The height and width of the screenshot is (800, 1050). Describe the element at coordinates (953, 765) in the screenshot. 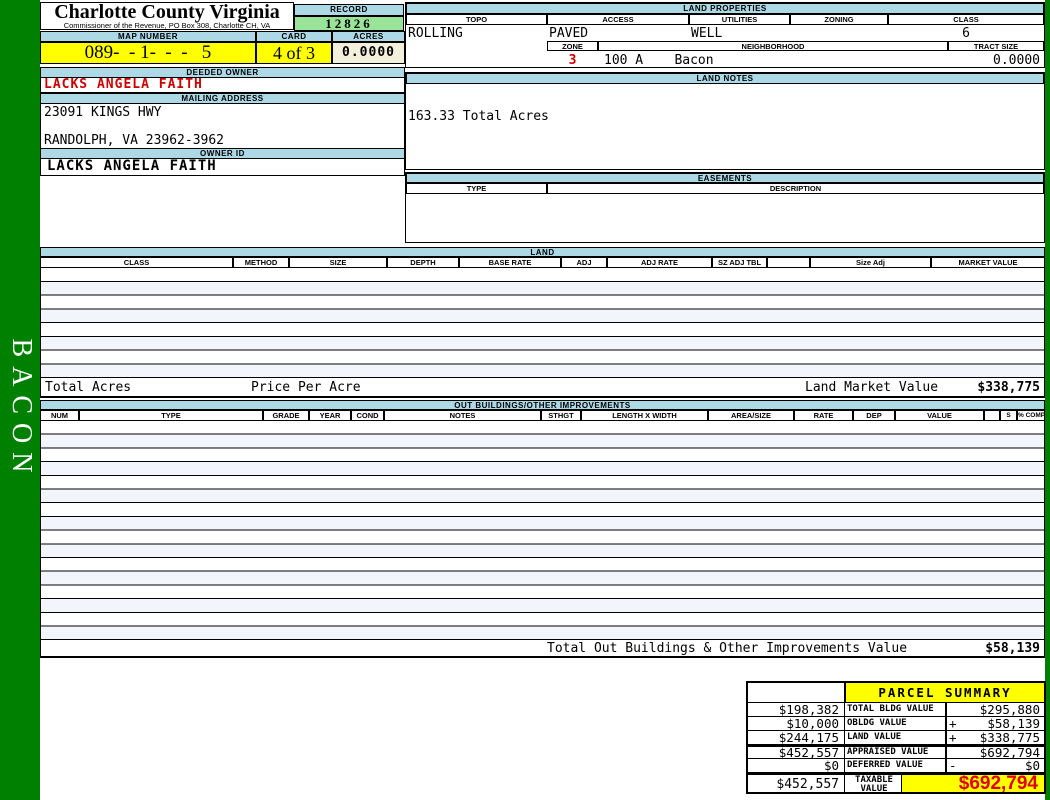

I see `ps-op-deferred: -` at that location.